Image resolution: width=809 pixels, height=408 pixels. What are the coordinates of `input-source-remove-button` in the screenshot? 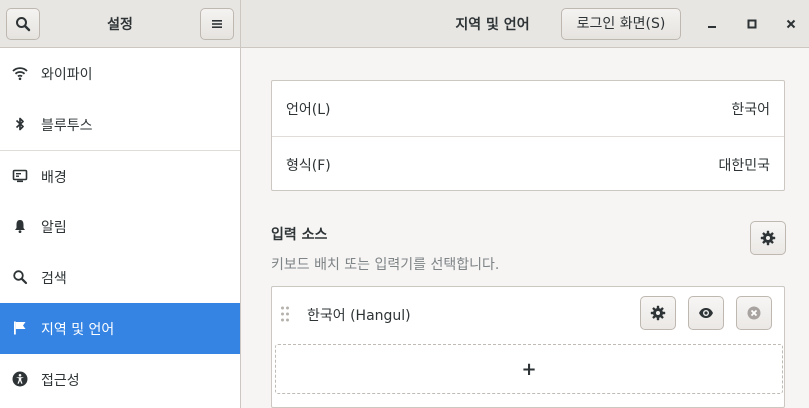 It's located at (754, 313).